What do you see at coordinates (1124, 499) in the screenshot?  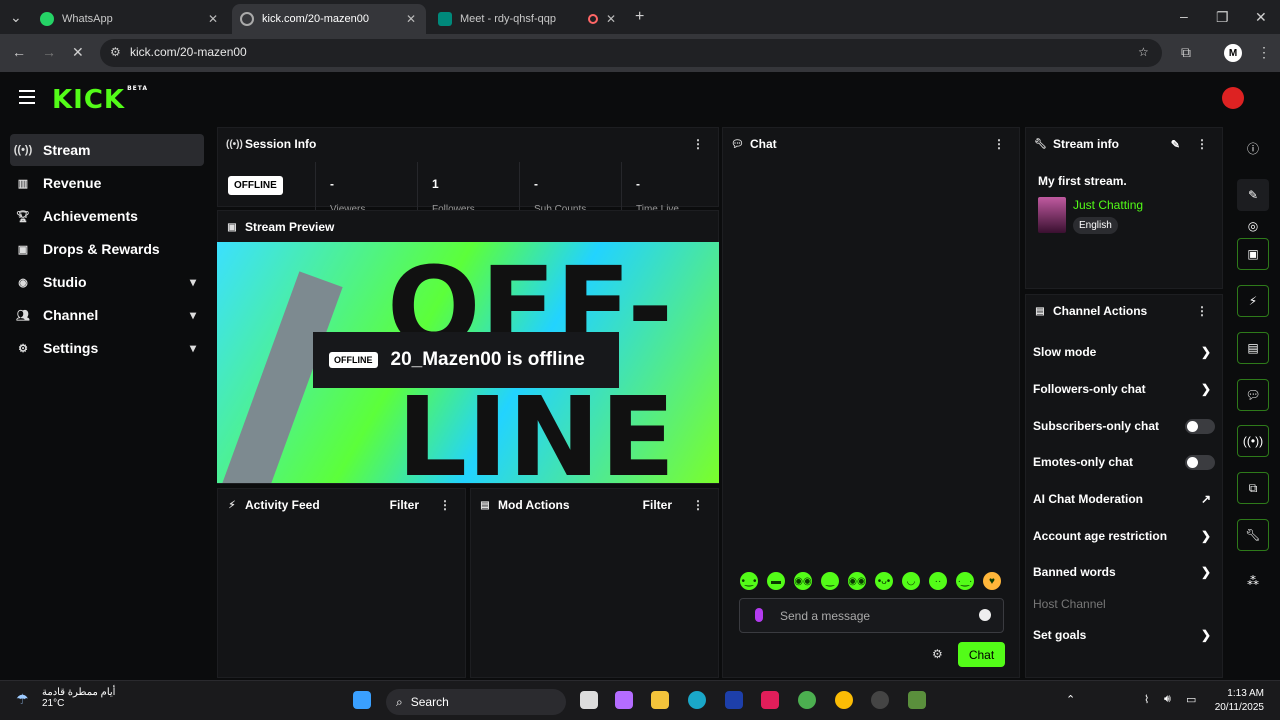 I see `ai-moderation-row: AI Chat Moderation ↗` at bounding box center [1124, 499].